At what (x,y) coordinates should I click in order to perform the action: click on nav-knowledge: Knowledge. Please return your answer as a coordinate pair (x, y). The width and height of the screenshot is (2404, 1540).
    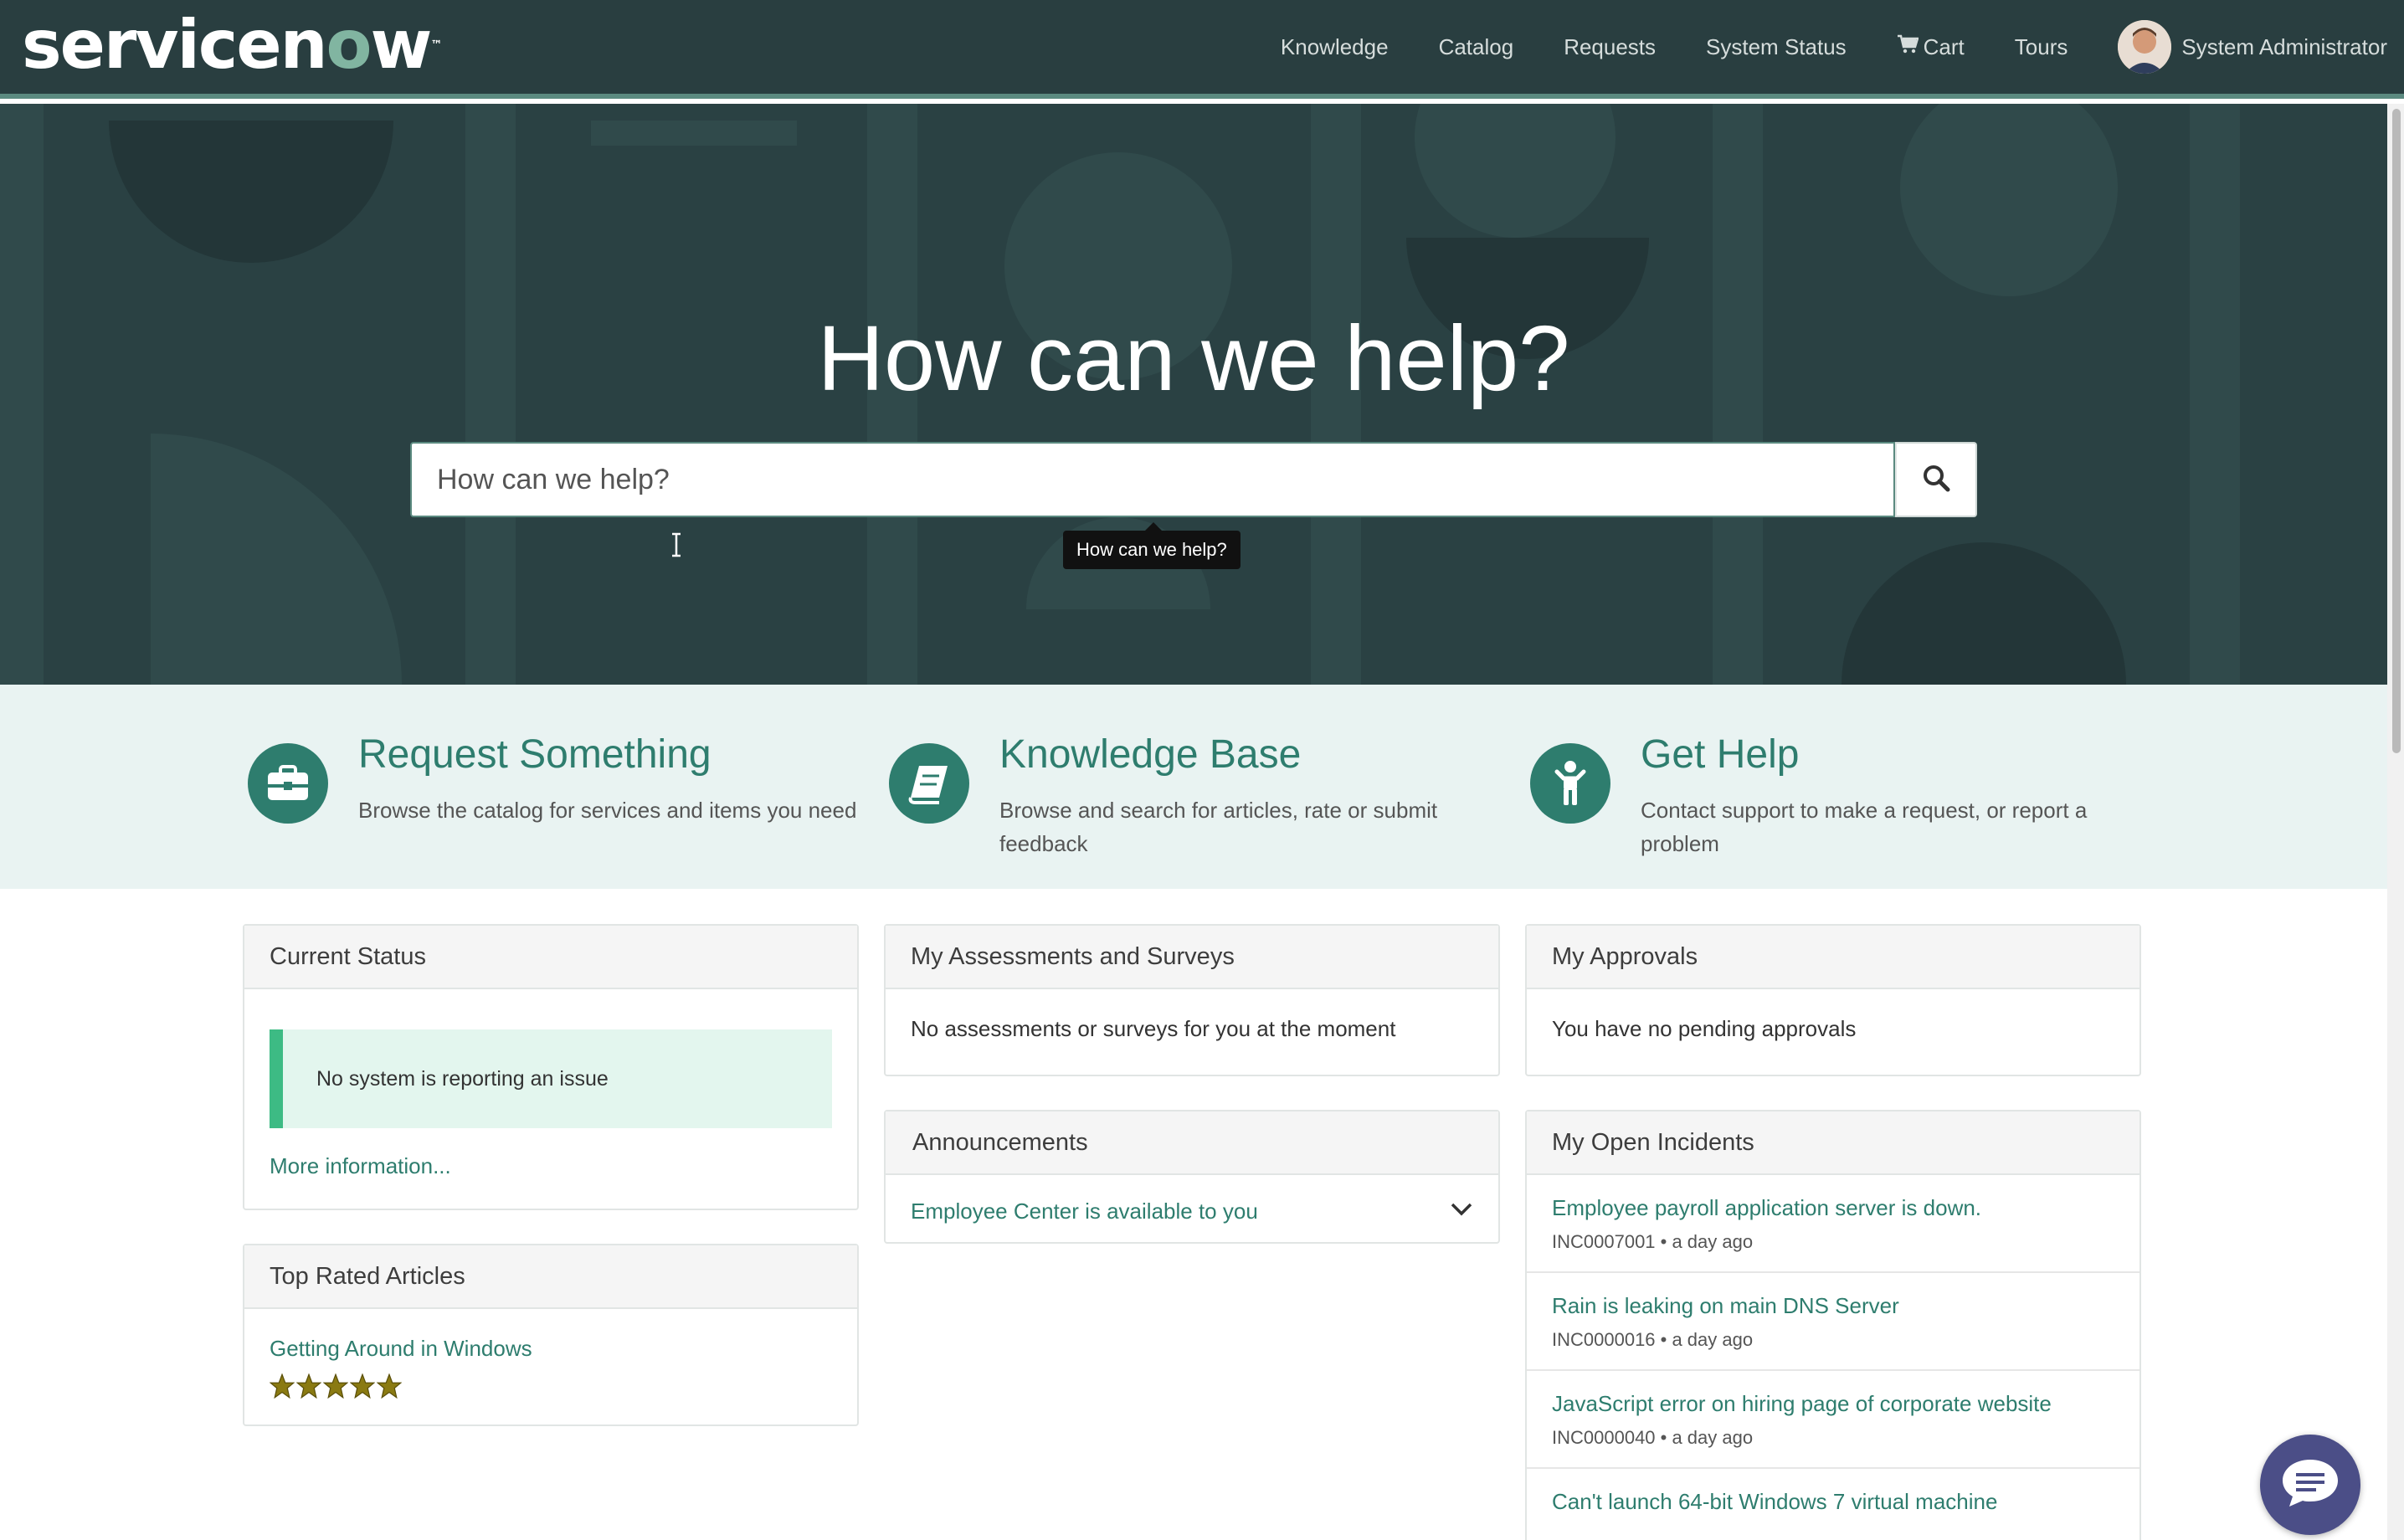
    Looking at the image, I should click on (1335, 47).